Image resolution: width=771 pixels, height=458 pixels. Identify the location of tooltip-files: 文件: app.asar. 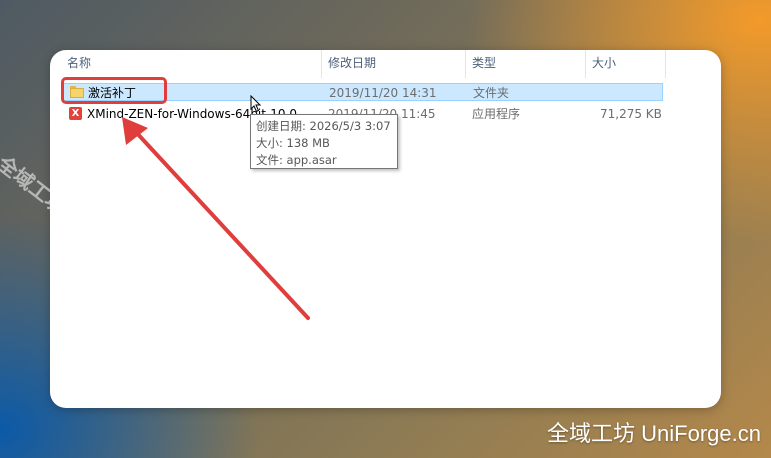
(296, 160).